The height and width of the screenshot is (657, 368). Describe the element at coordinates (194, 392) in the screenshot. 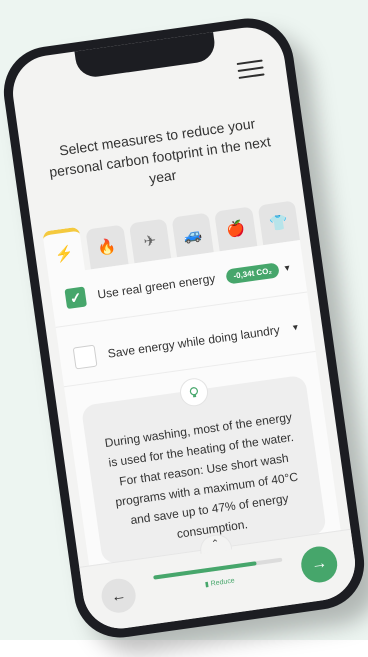

I see `lightbulb-icon` at that location.